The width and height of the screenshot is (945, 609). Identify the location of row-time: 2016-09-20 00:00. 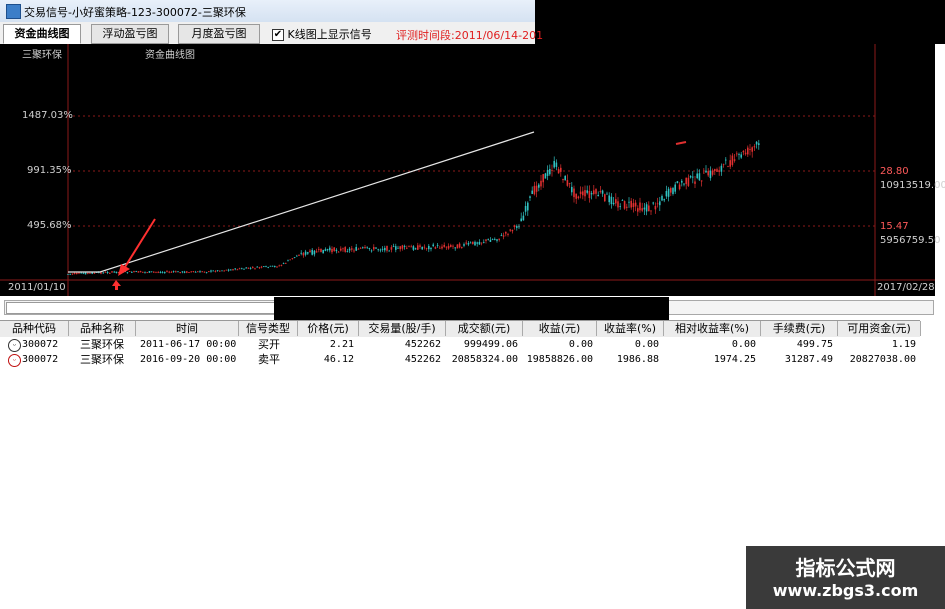
(188, 359).